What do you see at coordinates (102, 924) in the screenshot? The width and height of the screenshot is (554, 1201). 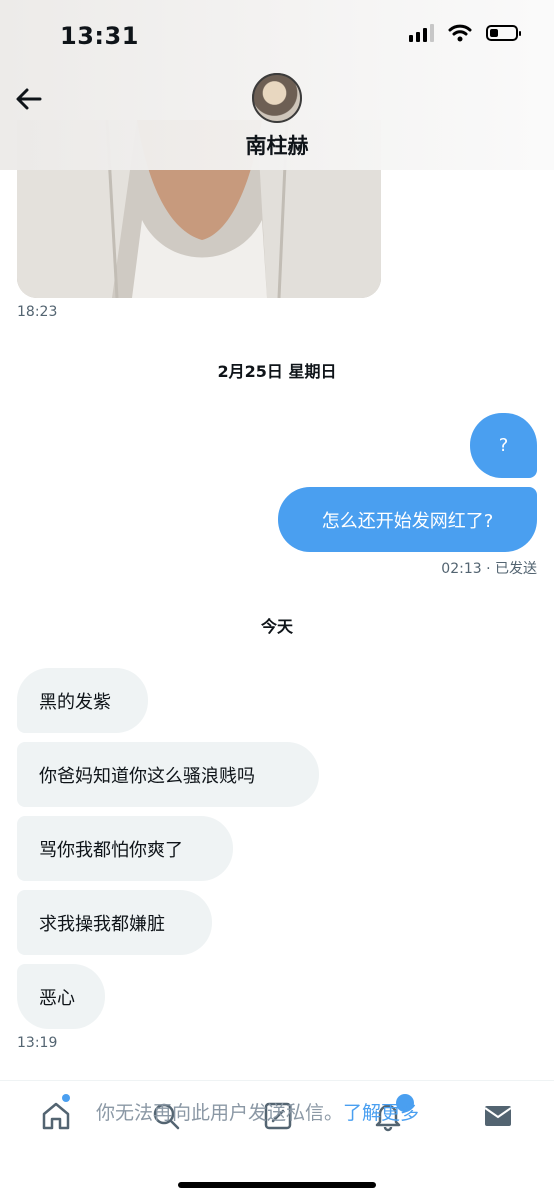 I see `message-text: 求我操我都嫌脏` at bounding box center [102, 924].